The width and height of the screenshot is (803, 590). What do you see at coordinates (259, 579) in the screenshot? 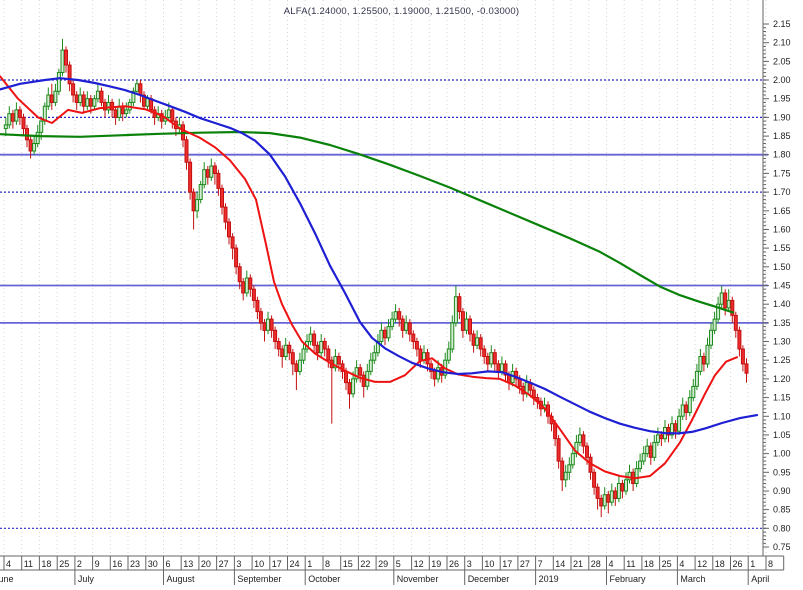
I see `svg-text: September` at bounding box center [259, 579].